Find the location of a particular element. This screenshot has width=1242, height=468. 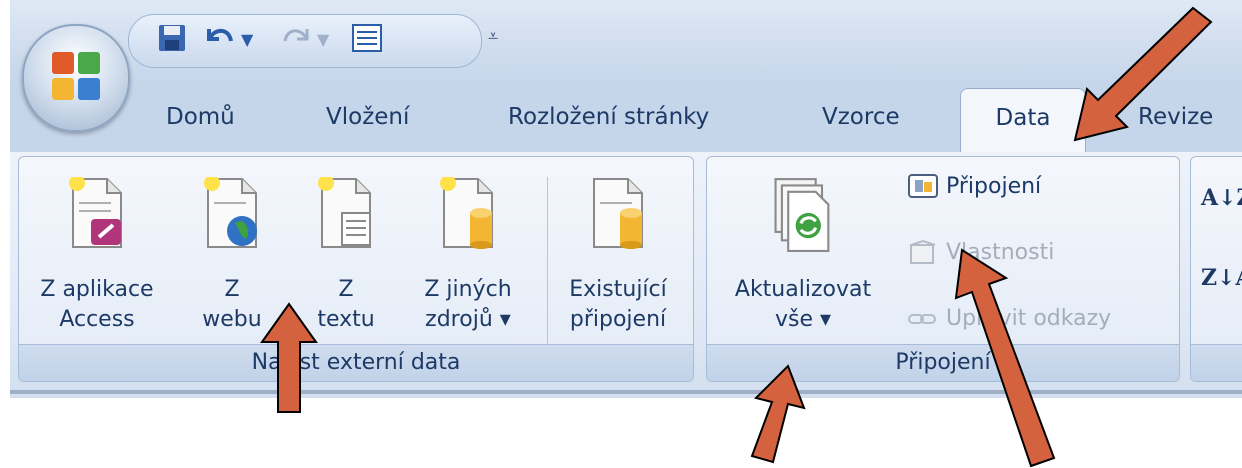

save-icon is located at coordinates (172, 42).